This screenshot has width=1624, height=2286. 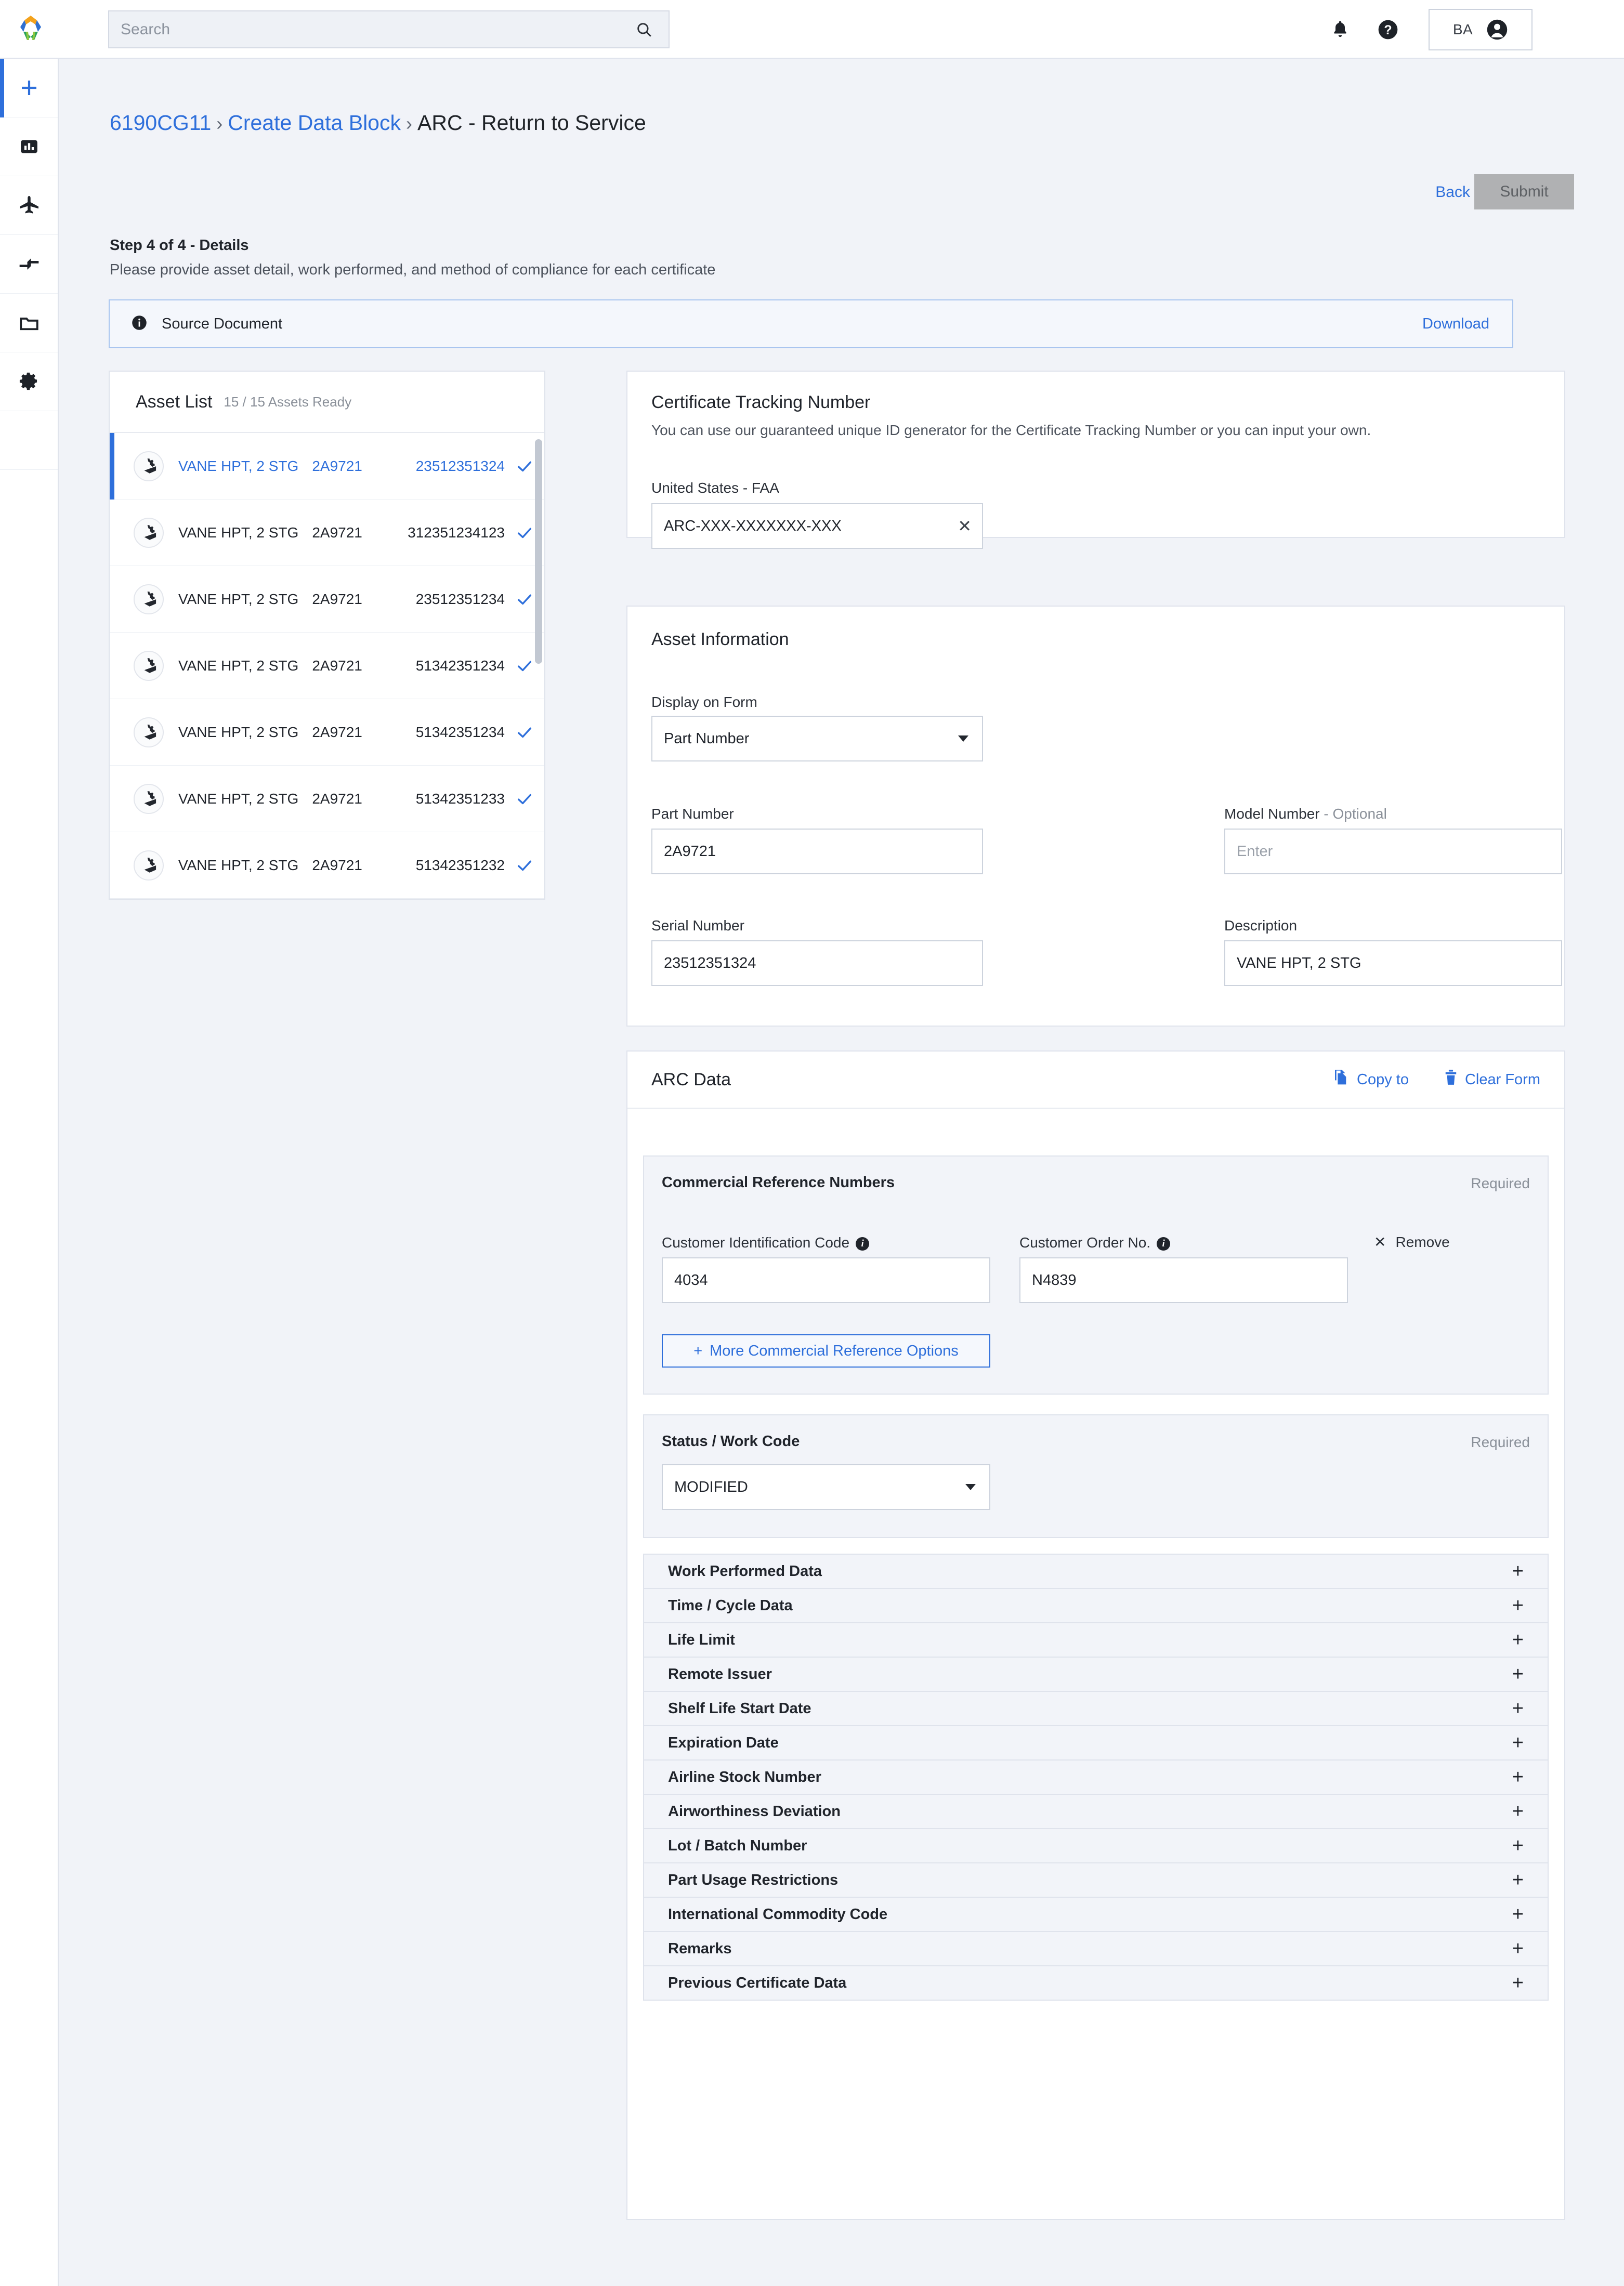 What do you see at coordinates (1340, 29) in the screenshot?
I see `notifications-button` at bounding box center [1340, 29].